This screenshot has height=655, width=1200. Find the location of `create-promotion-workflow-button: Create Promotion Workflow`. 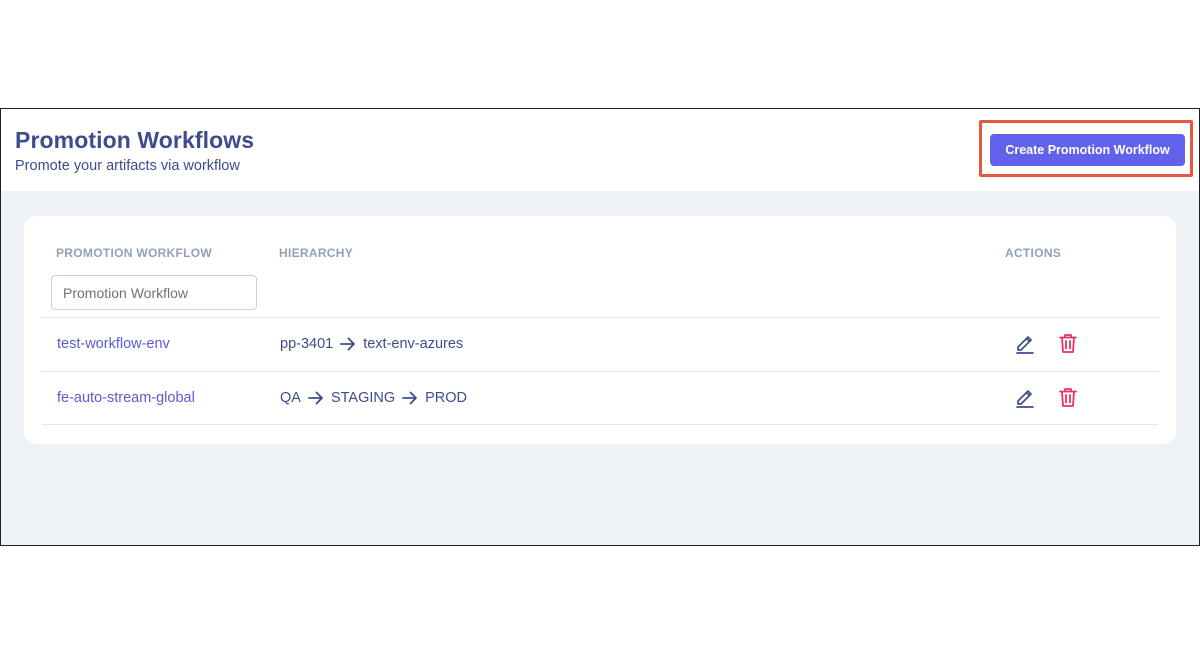

create-promotion-workflow-button: Create Promotion Workflow is located at coordinates (1087, 150).